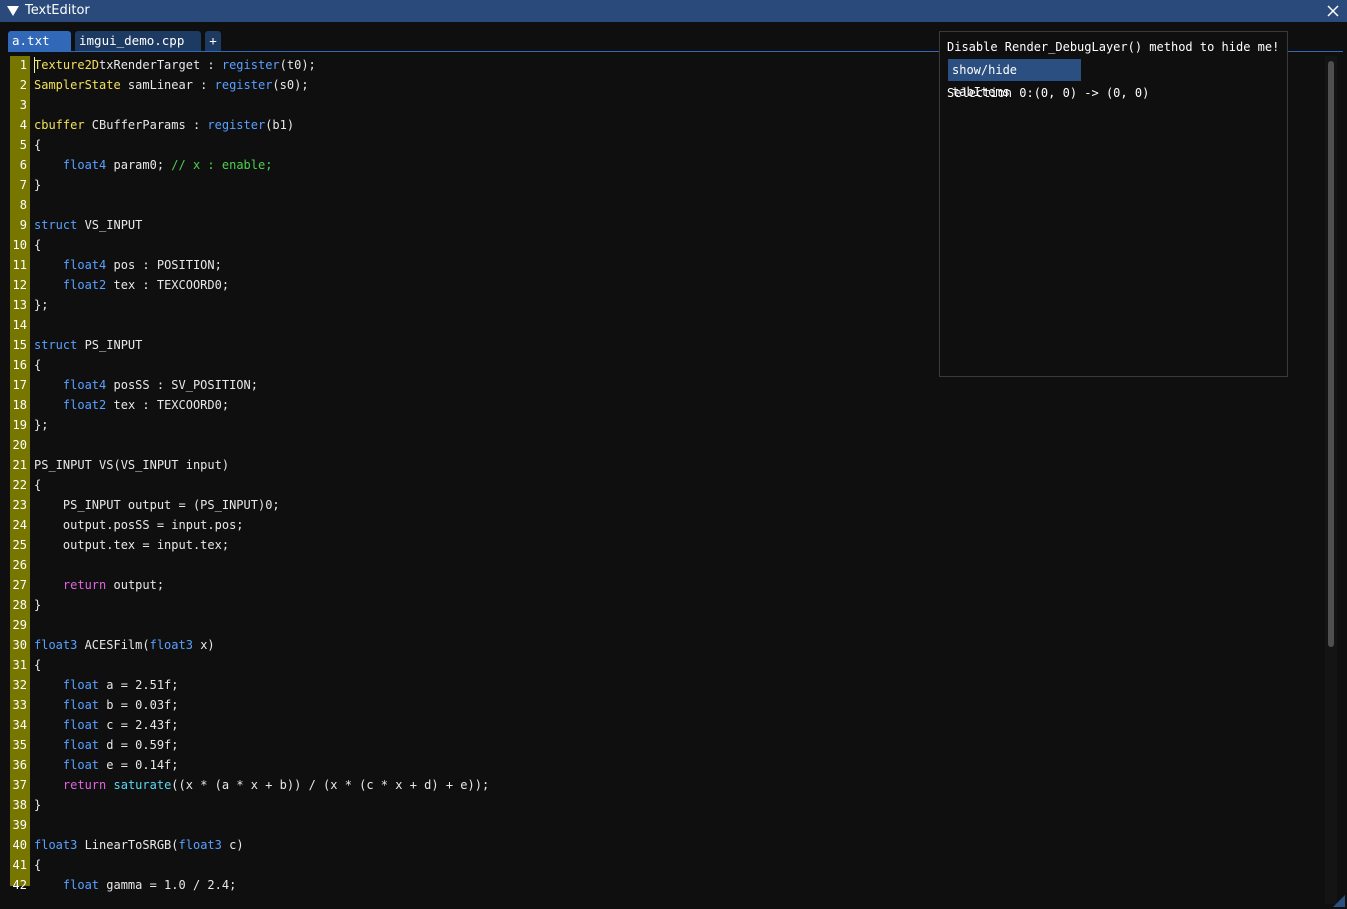  Describe the element at coordinates (84, 405) in the screenshot. I see `code-token: float2` at that location.